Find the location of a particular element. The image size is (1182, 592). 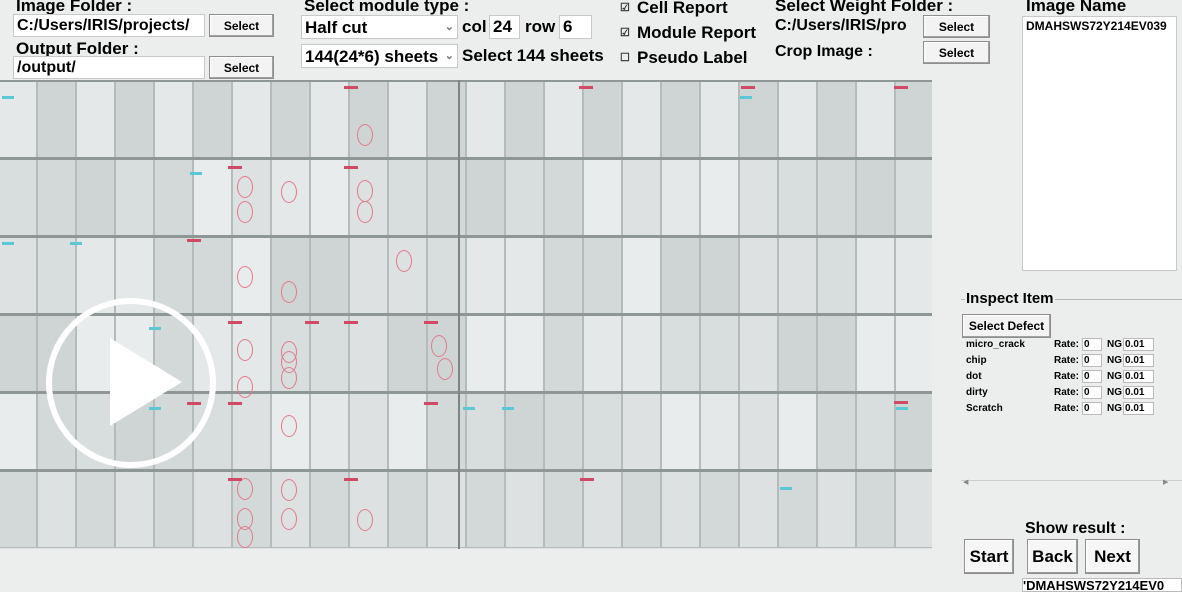

image-folder-select-button: Select is located at coordinates (241, 25).